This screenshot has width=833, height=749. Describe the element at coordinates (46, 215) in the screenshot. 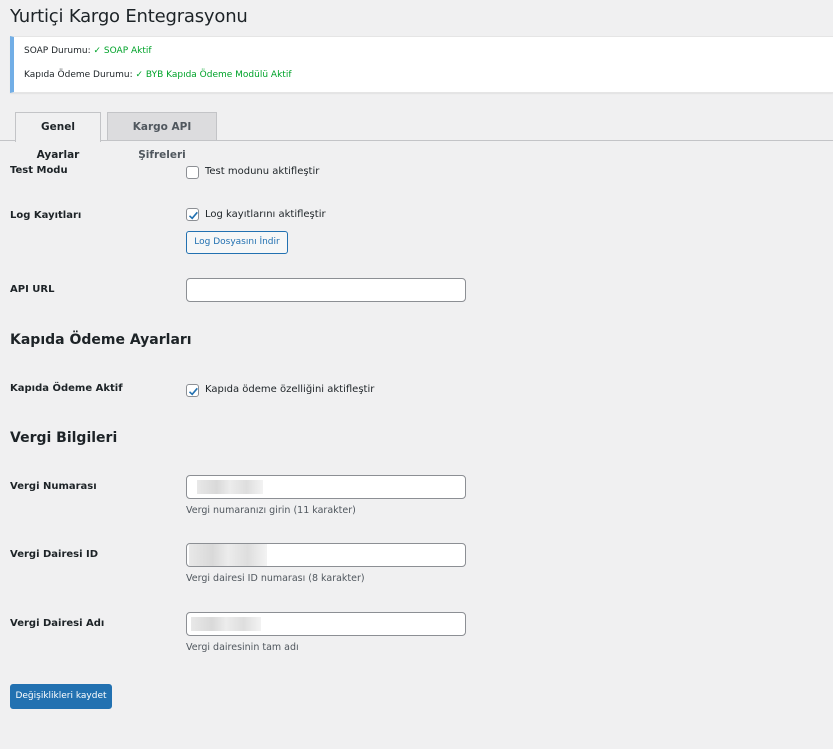

I see `log-records-label: Log Kayıtları` at that location.